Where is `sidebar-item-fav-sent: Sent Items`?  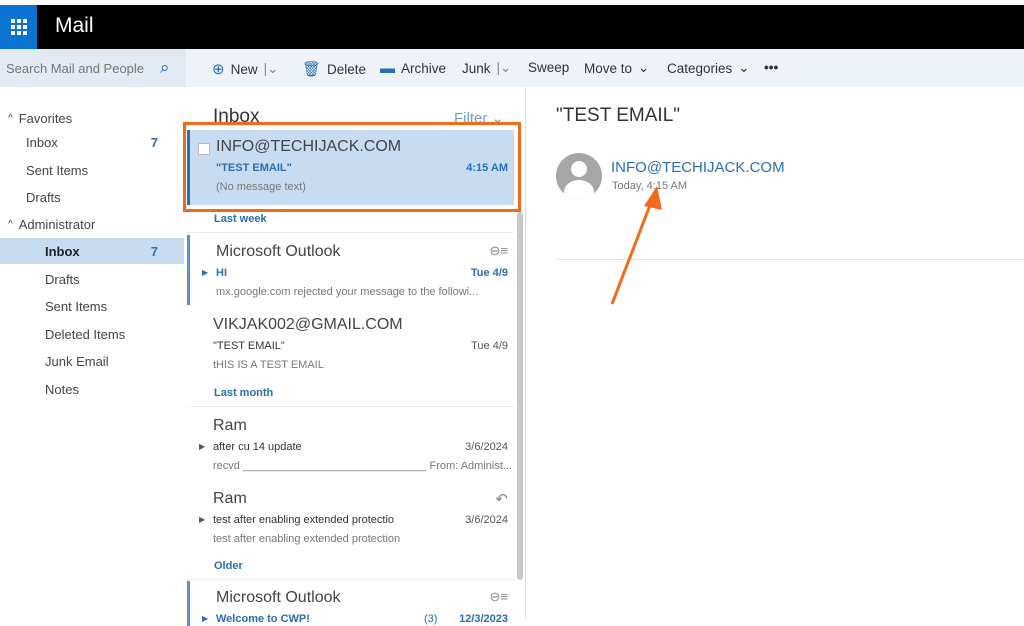
sidebar-item-fav-sent: Sent Items is located at coordinates (92, 170).